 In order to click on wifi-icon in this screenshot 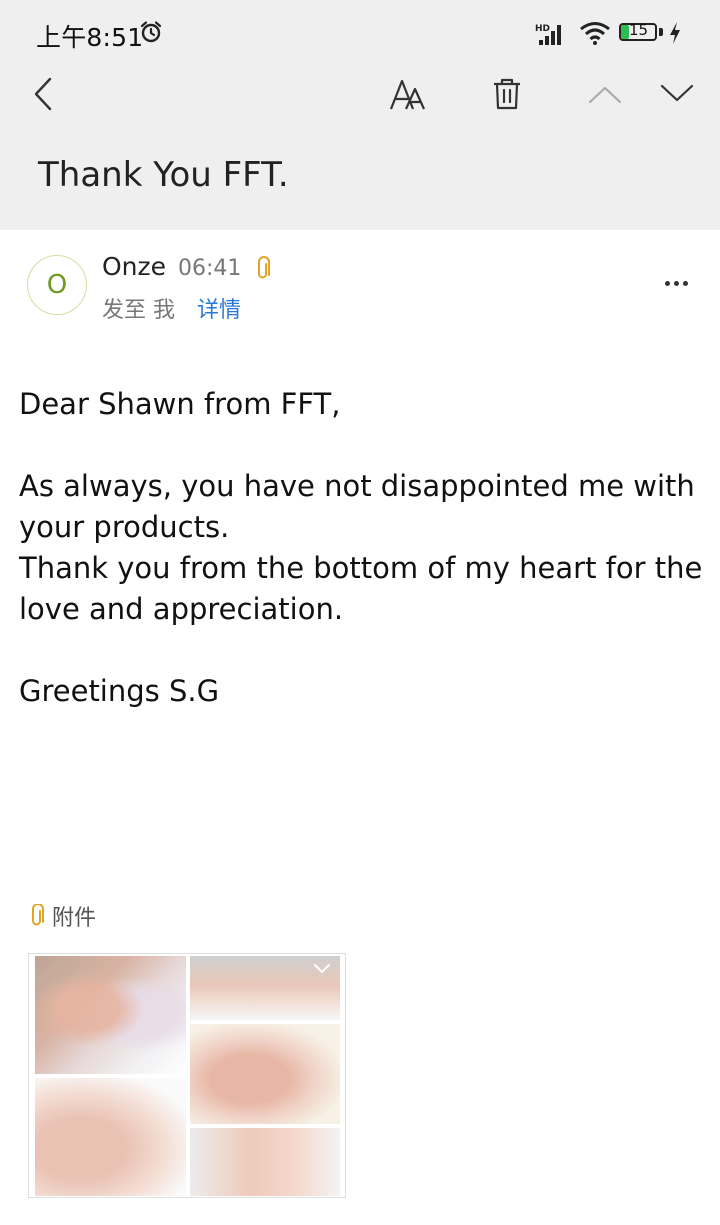, I will do `click(595, 33)`.